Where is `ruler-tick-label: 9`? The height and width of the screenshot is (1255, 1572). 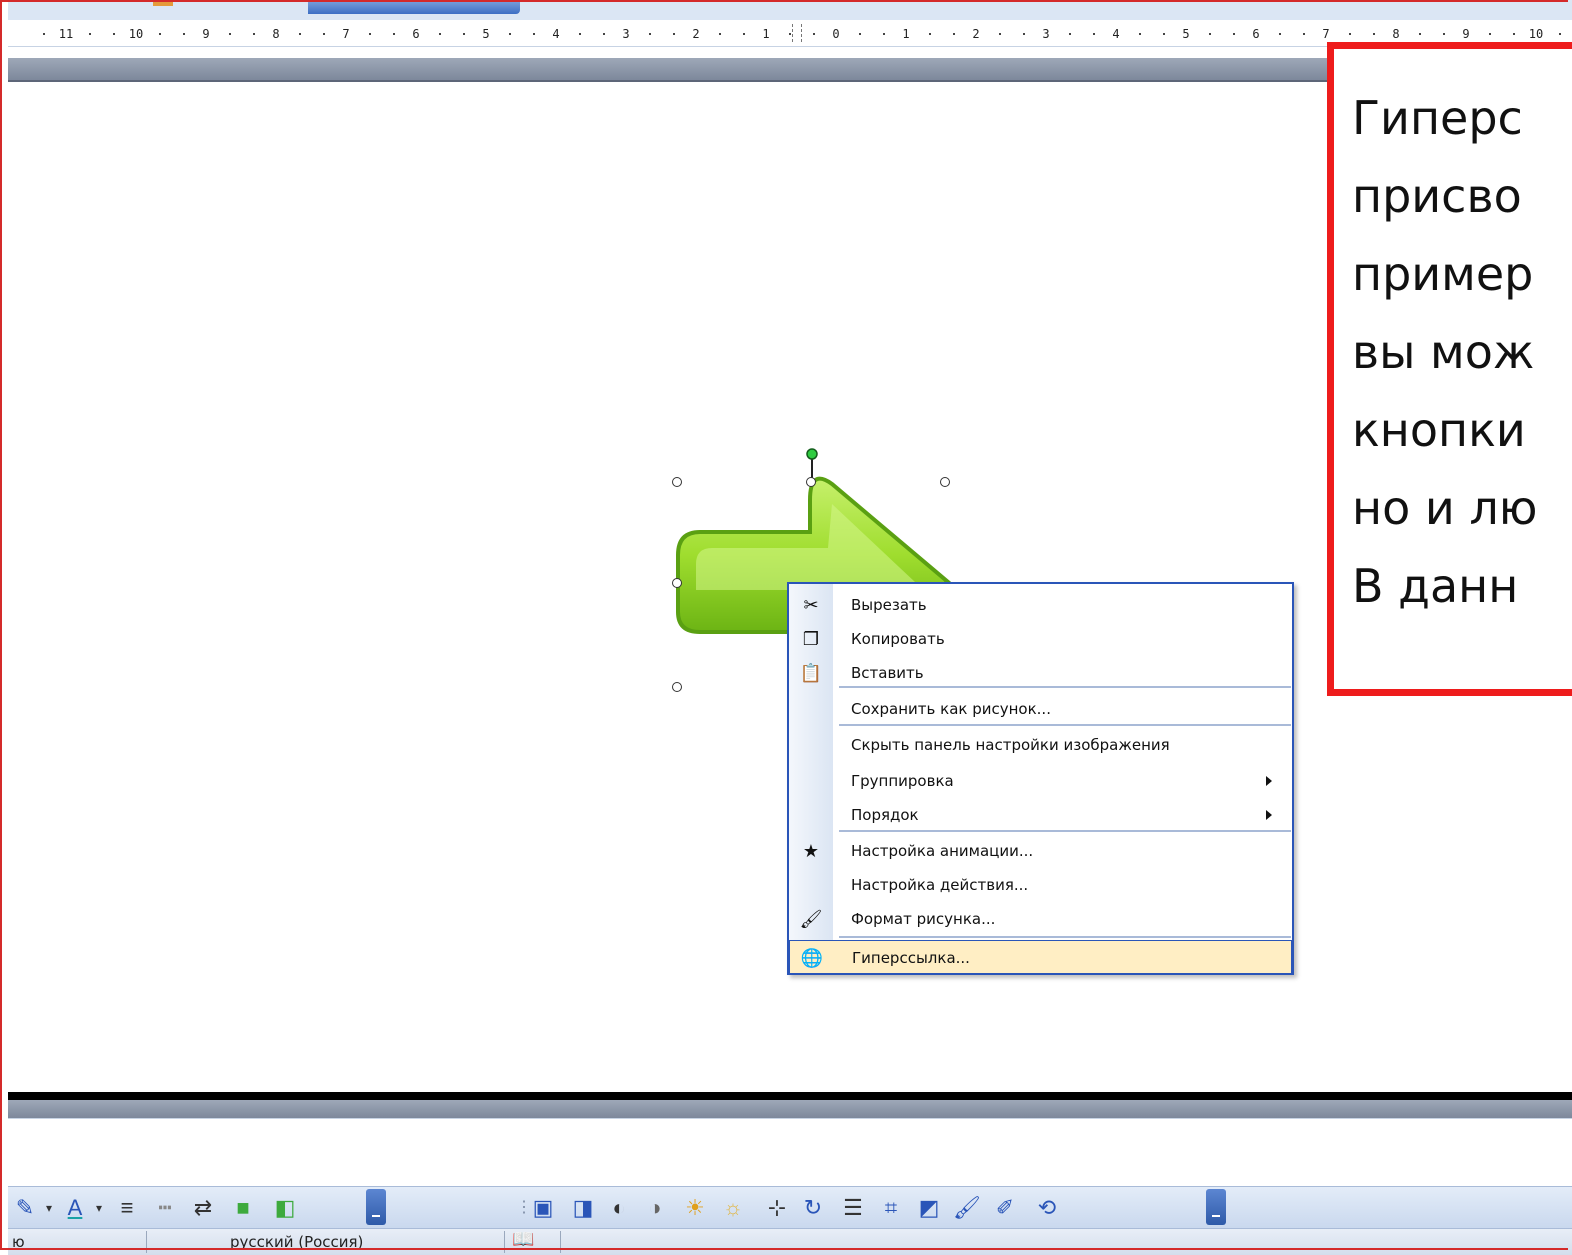 ruler-tick-label: 9 is located at coordinates (206, 34).